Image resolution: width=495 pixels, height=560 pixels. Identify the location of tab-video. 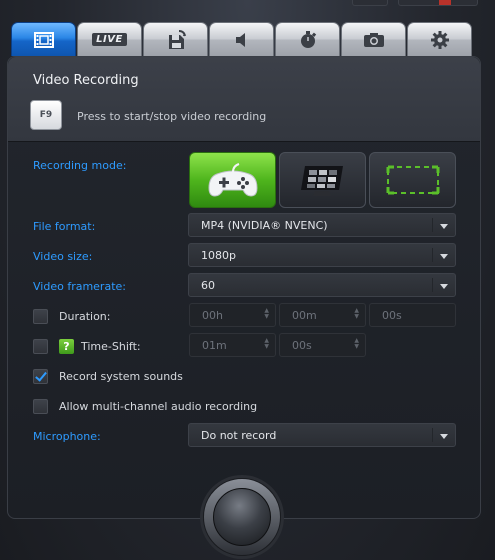
(43, 39).